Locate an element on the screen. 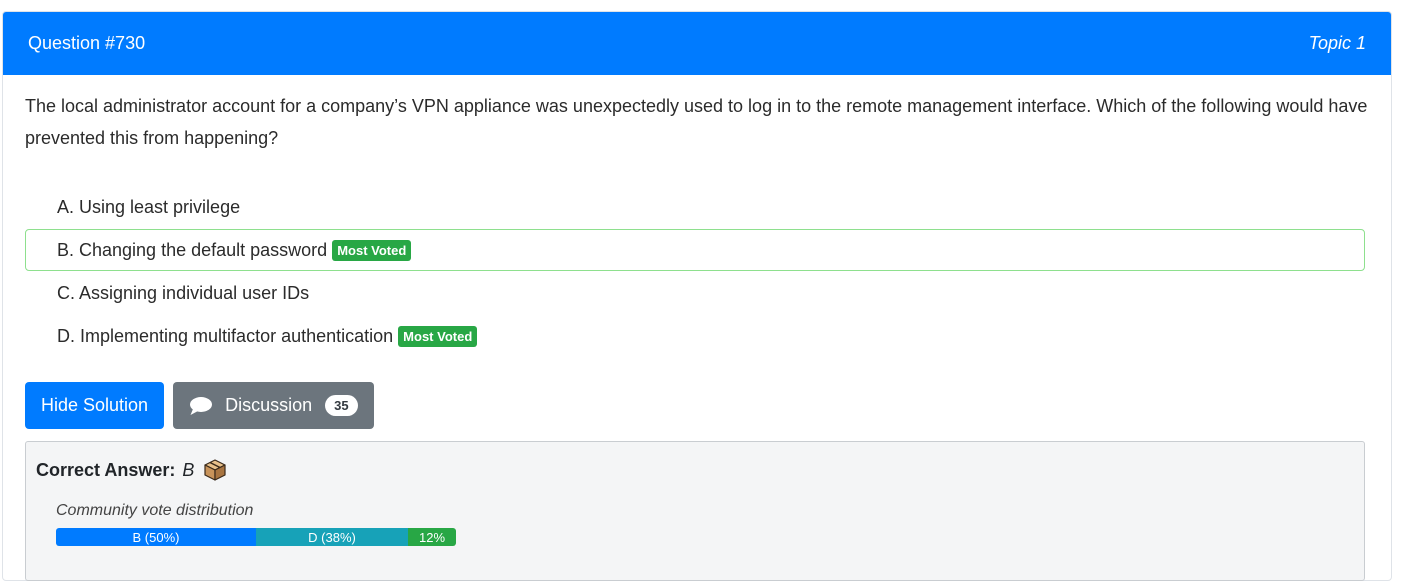  question-number: Question #730 is located at coordinates (87, 43).